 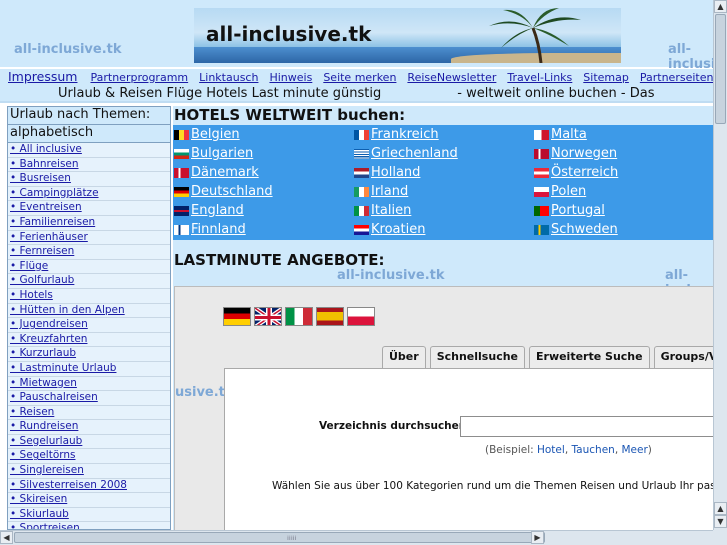 What do you see at coordinates (330, 316) in the screenshot?
I see `flag-spanish-icon` at bounding box center [330, 316].